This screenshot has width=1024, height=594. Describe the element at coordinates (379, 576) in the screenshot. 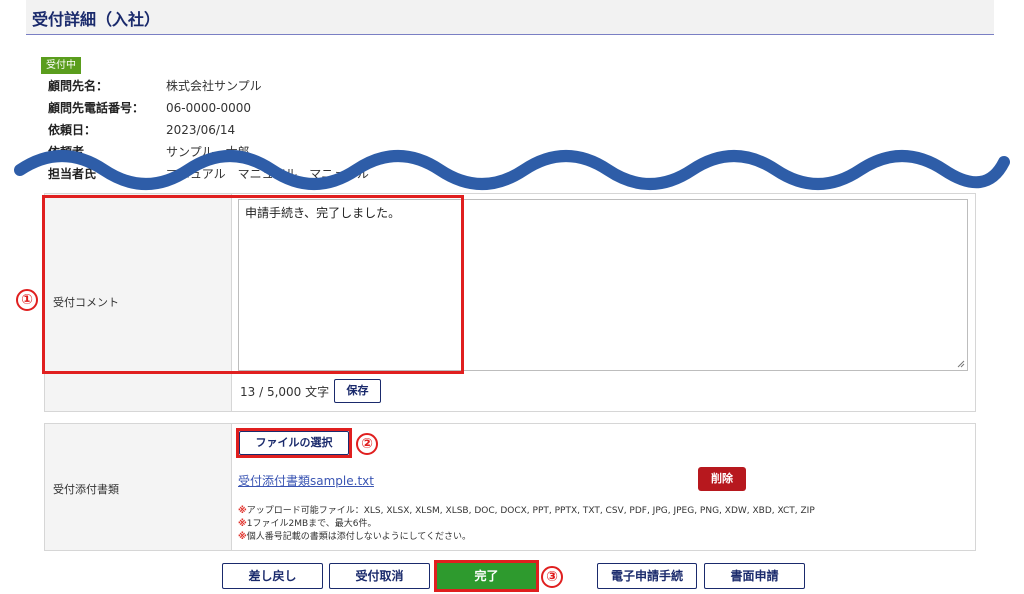

I see `cancel-receipt-button: 受付取消` at that location.